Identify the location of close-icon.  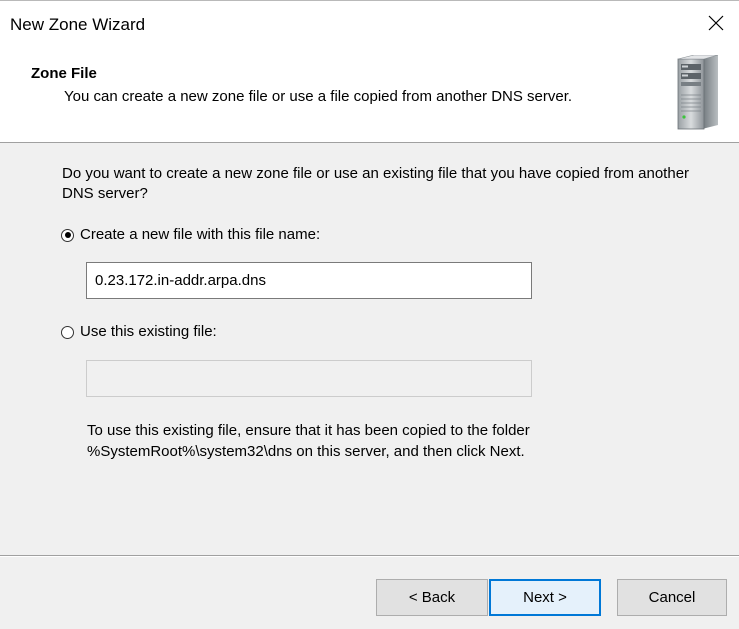
(716, 23).